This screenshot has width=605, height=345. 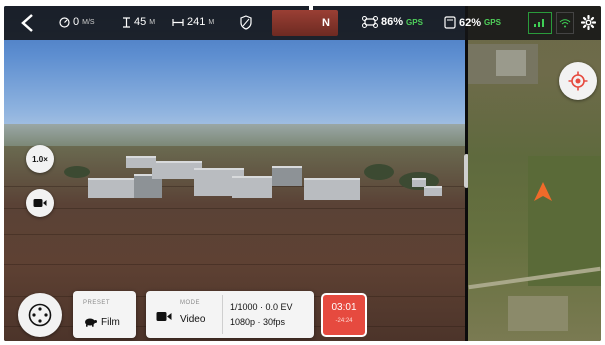 What do you see at coordinates (257, 322) in the screenshot?
I see `resolution-value: 1080p · 30fps` at bounding box center [257, 322].